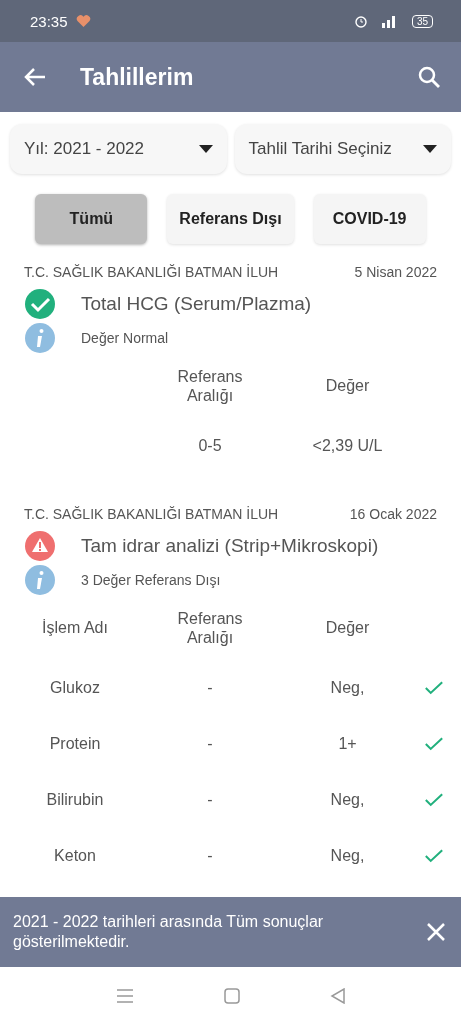 This screenshot has width=461, height=1024. I want to click on test-date: 16 Ocak 2022, so click(393, 514).